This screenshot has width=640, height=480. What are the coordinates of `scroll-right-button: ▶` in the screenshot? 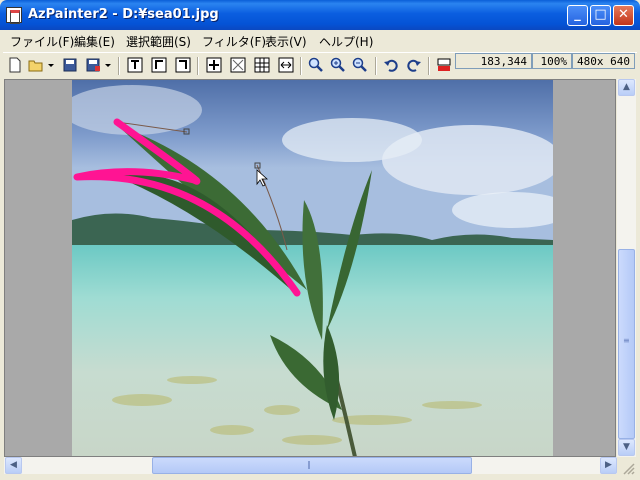 It's located at (608, 465).